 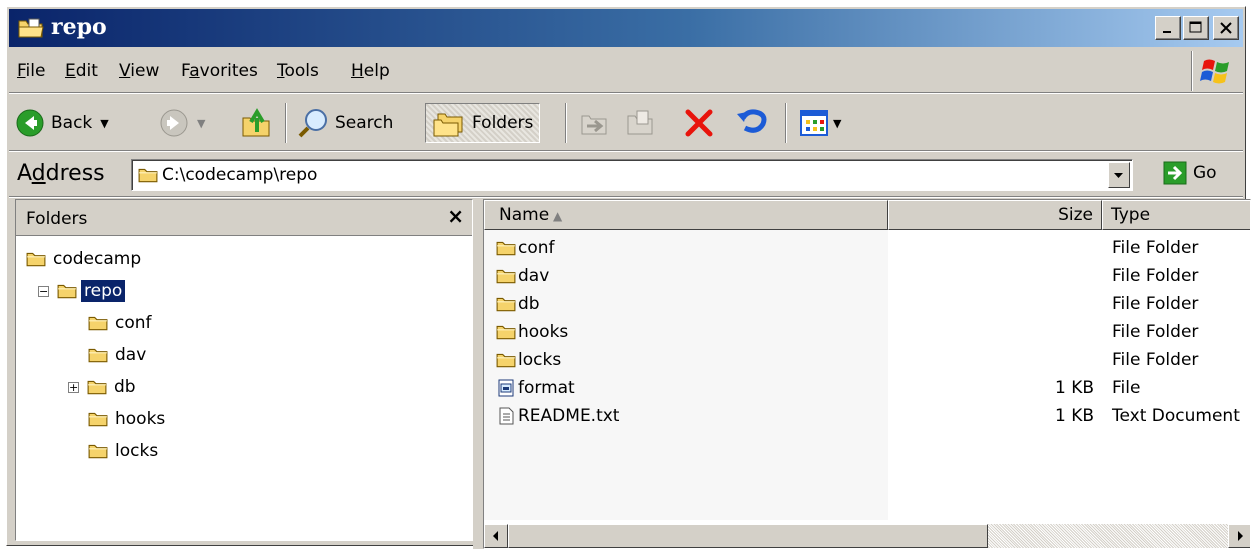 What do you see at coordinates (364, 123) in the screenshot?
I see `search-label: Search` at bounding box center [364, 123].